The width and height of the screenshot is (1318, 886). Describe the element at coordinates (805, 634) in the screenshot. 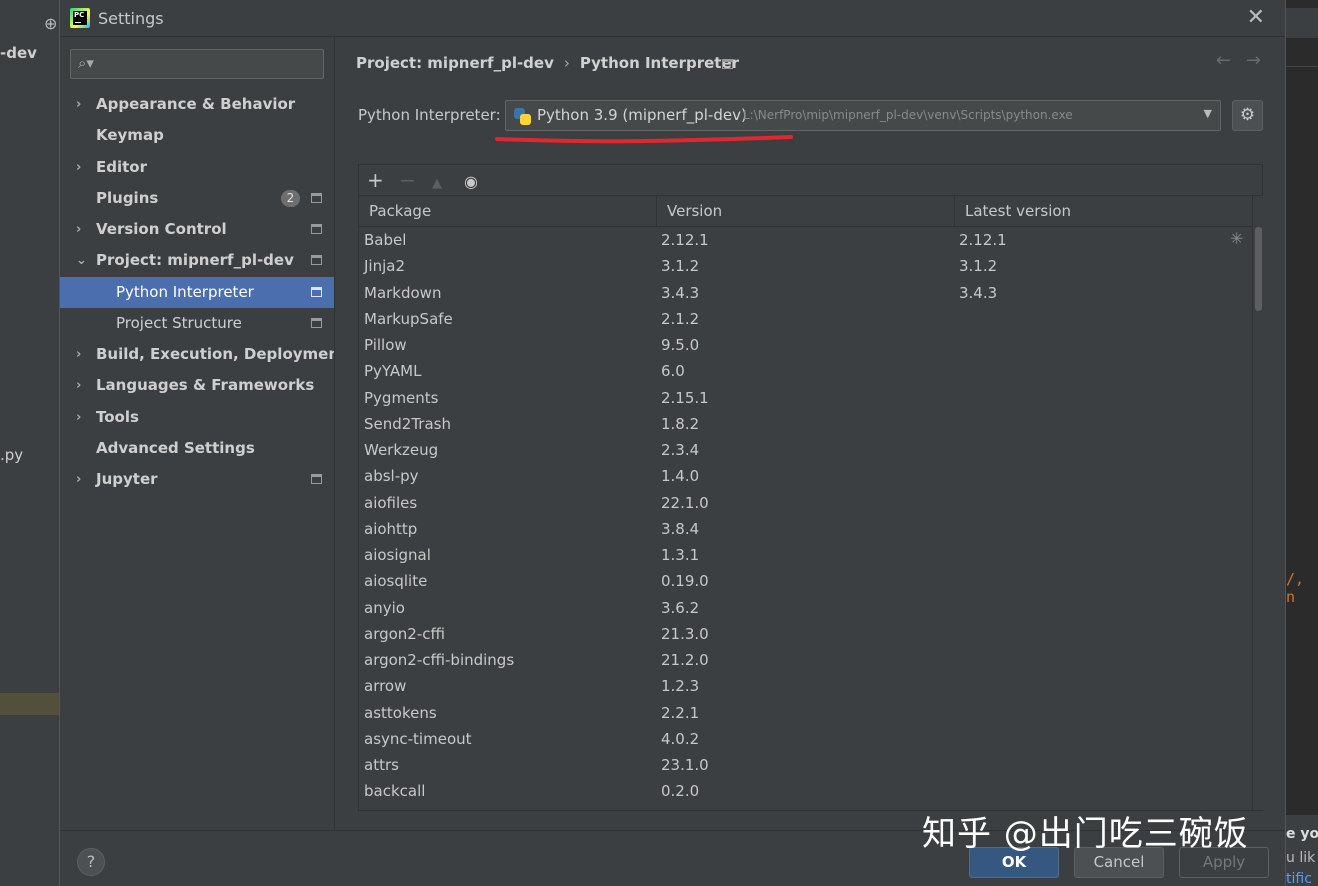

I see `table-row: argon2-cffi 21.3.0` at that location.